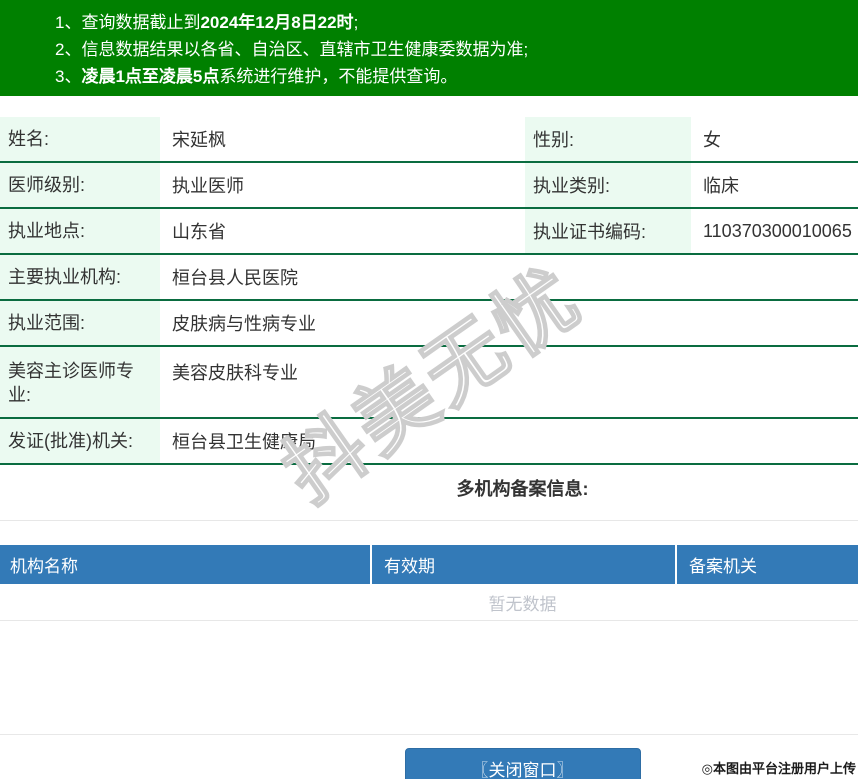 This screenshot has height=779, width=858. Describe the element at coordinates (80, 323) in the screenshot. I see `practice-scope-label: 执业范围:` at that location.